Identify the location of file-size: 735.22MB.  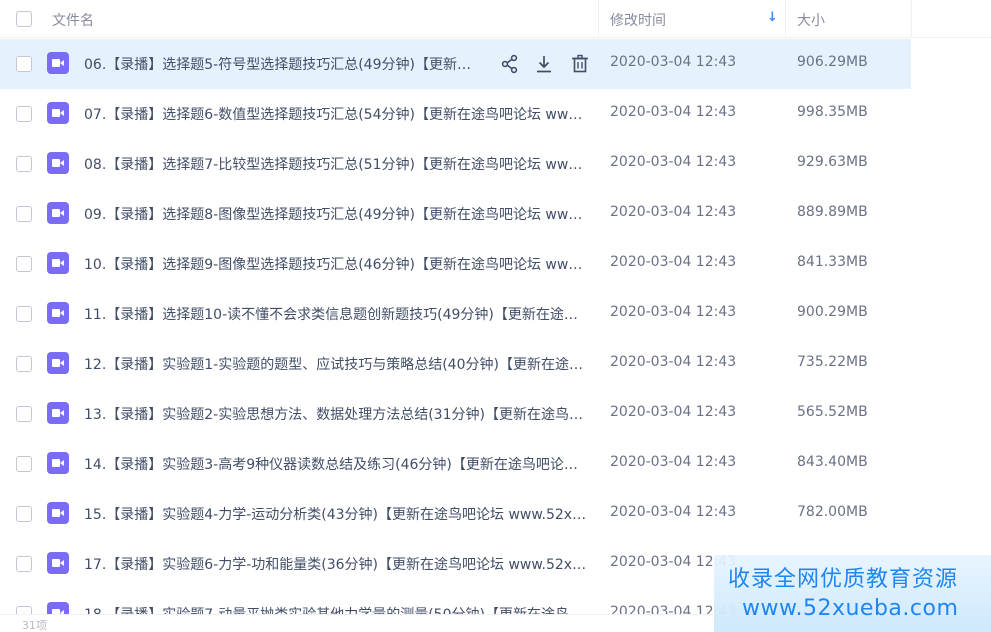
(832, 362).